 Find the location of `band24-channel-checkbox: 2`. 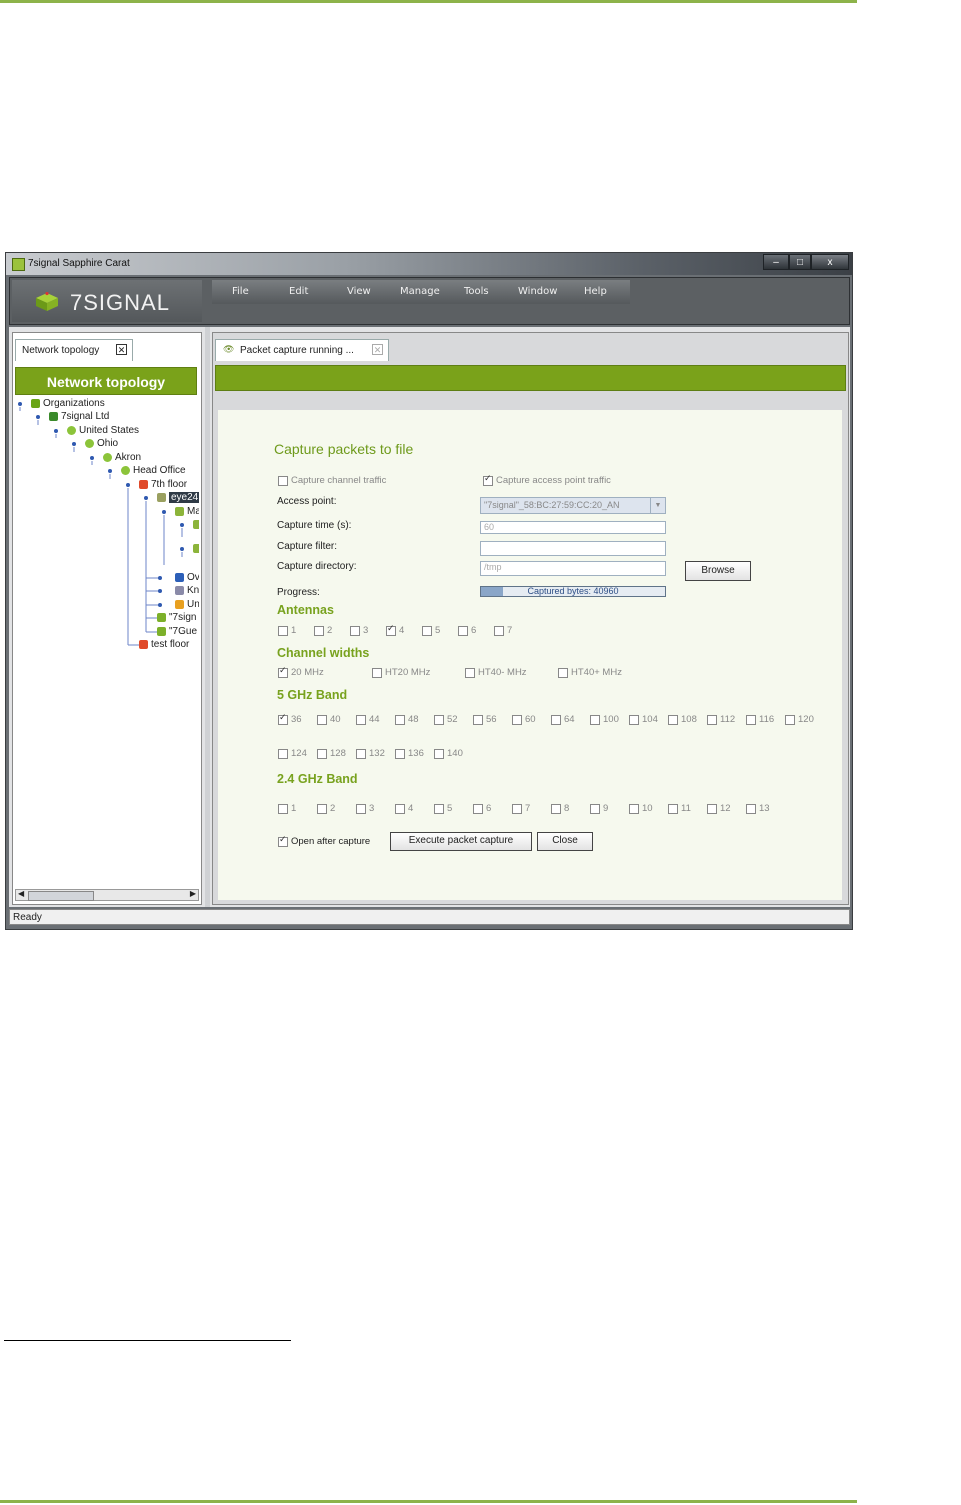

band24-channel-checkbox: 2 is located at coordinates (326, 808).